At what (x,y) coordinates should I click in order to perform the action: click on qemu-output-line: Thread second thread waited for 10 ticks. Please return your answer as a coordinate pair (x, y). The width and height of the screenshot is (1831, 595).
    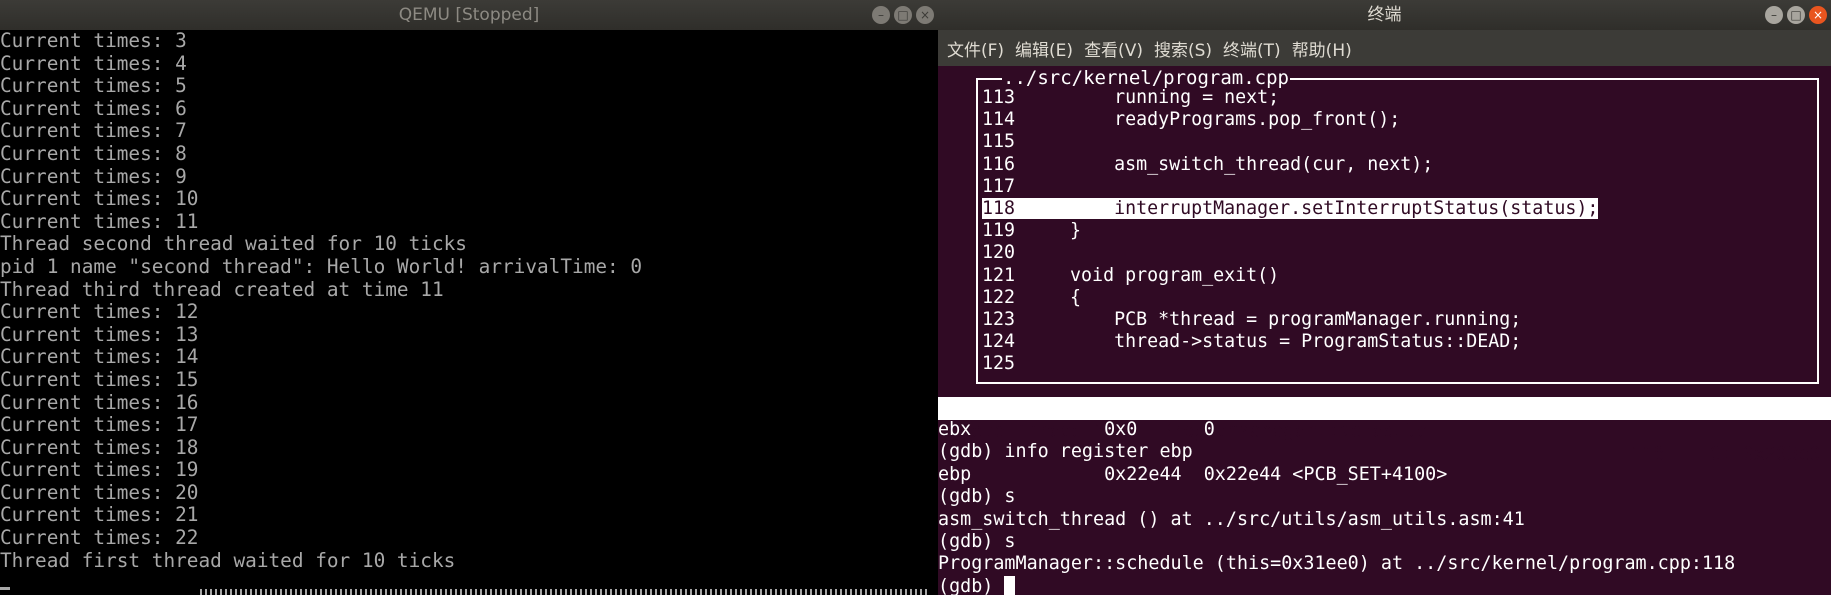
    Looking at the image, I should click on (233, 244).